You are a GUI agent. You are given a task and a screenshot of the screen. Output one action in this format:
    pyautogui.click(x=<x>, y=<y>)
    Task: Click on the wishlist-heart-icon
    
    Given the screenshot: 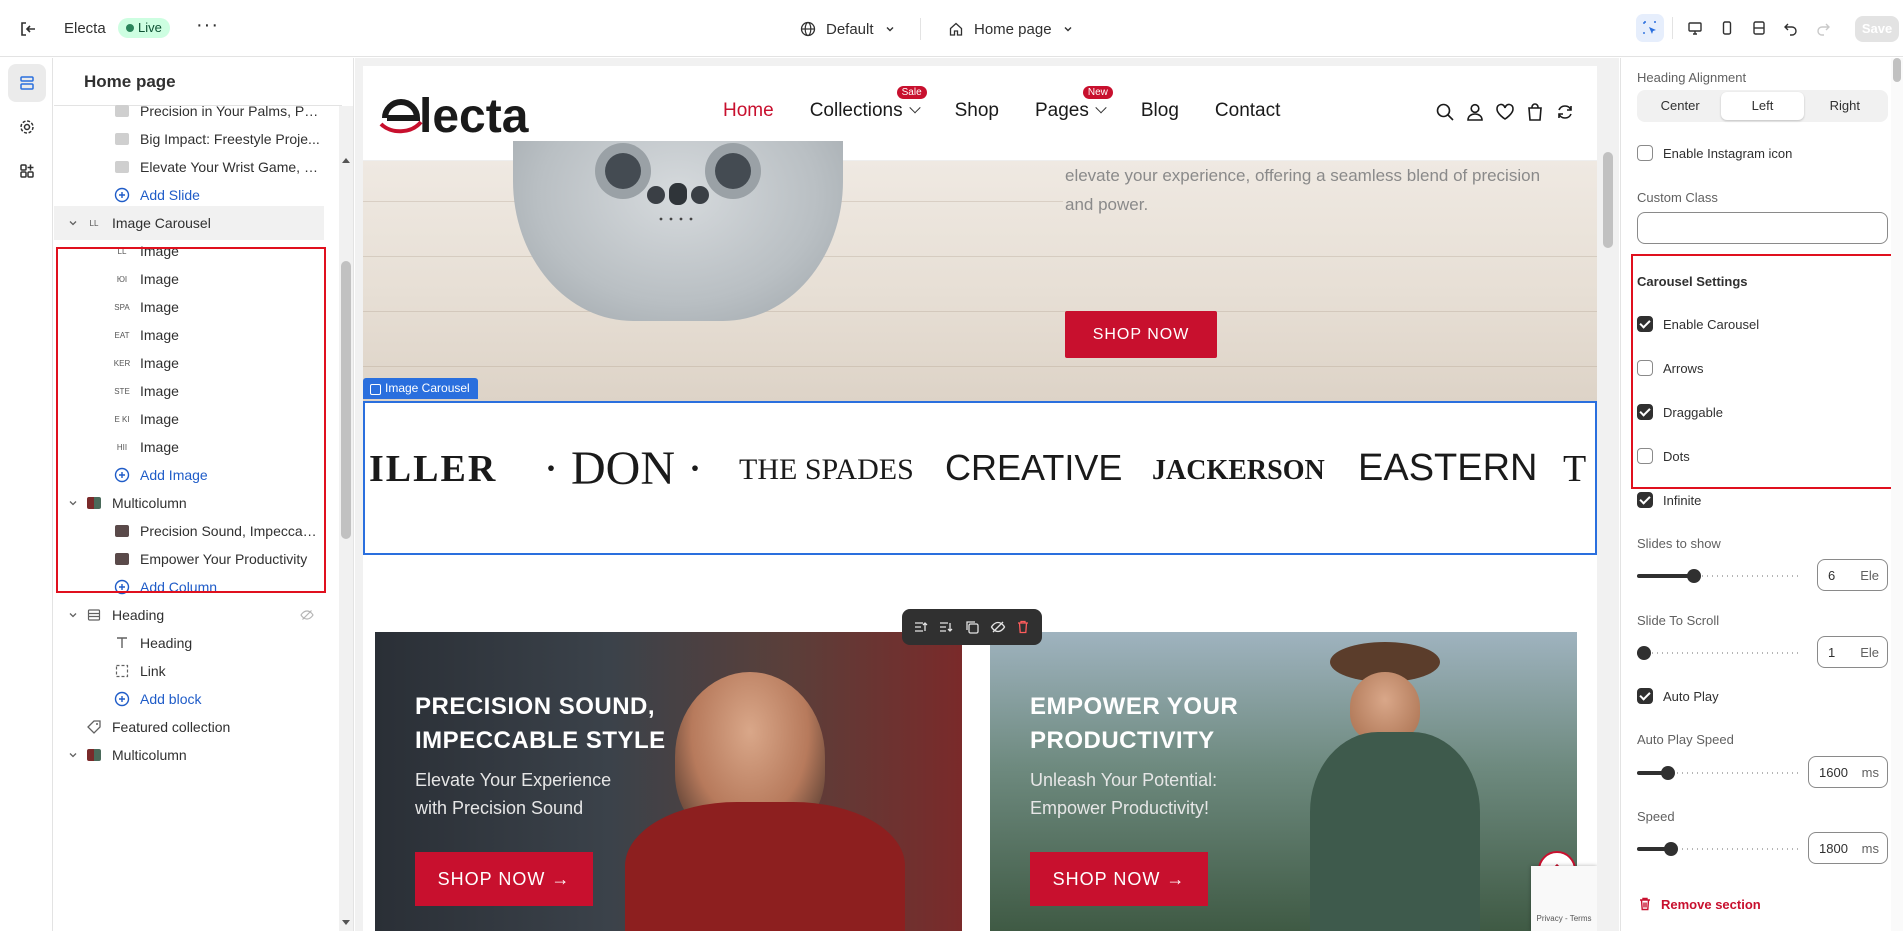 What is the action you would take?
    pyautogui.click(x=1505, y=112)
    